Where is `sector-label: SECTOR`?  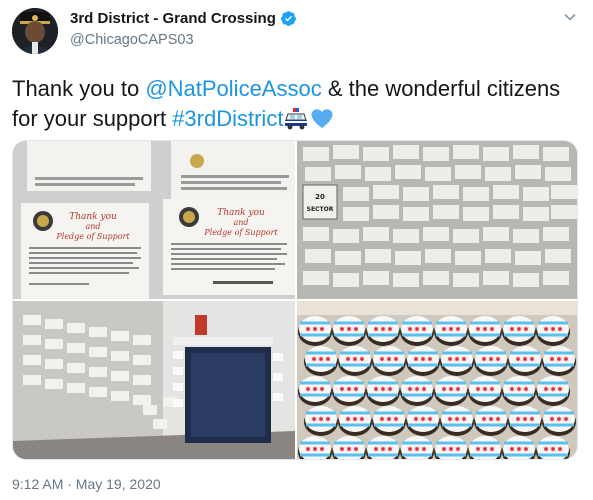 sector-label: SECTOR is located at coordinates (320, 209).